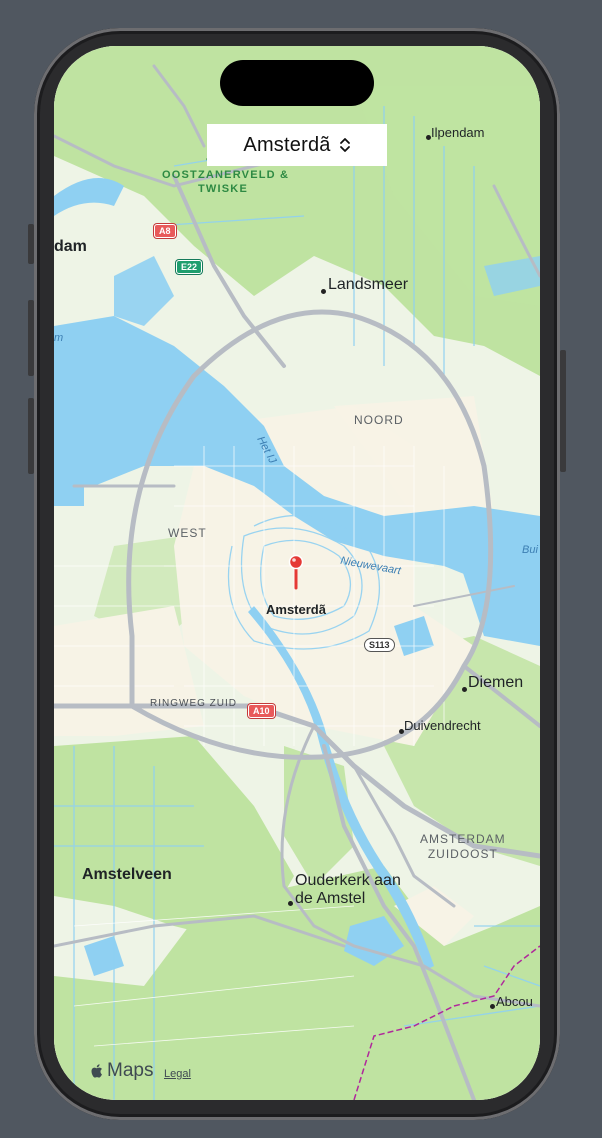 Image resolution: width=602 pixels, height=1138 pixels. I want to click on ringweg-zuid-label: RINGWEG ZUID, so click(193, 703).